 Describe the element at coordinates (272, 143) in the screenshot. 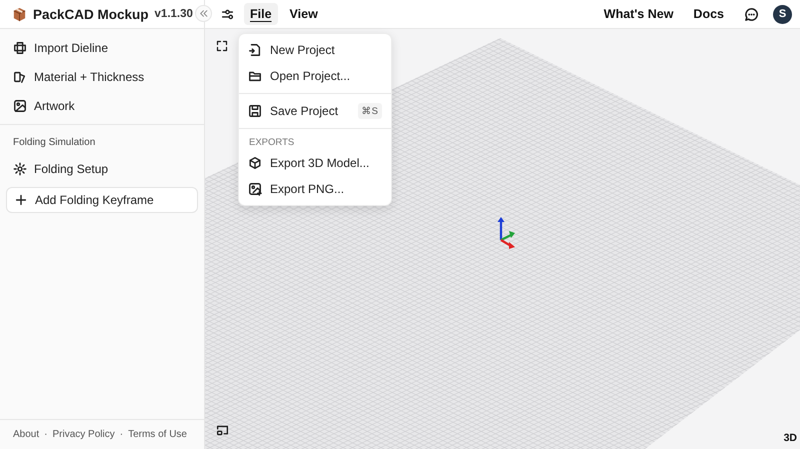

I see `menu-heading: EXPORTS` at that location.